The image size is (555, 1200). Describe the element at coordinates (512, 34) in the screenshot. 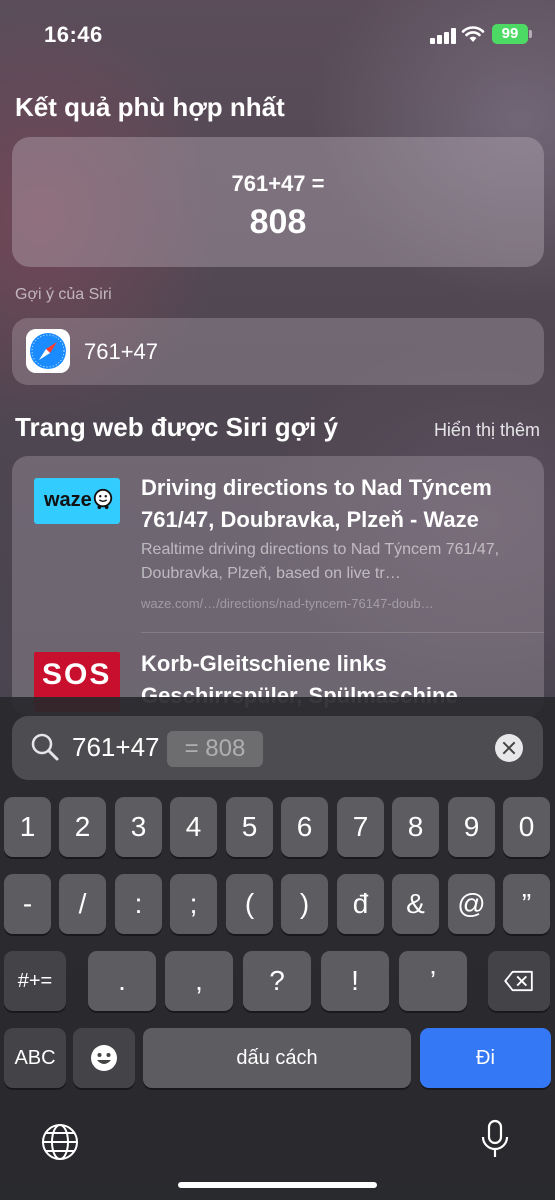

I see `battery-indicator: 99` at that location.